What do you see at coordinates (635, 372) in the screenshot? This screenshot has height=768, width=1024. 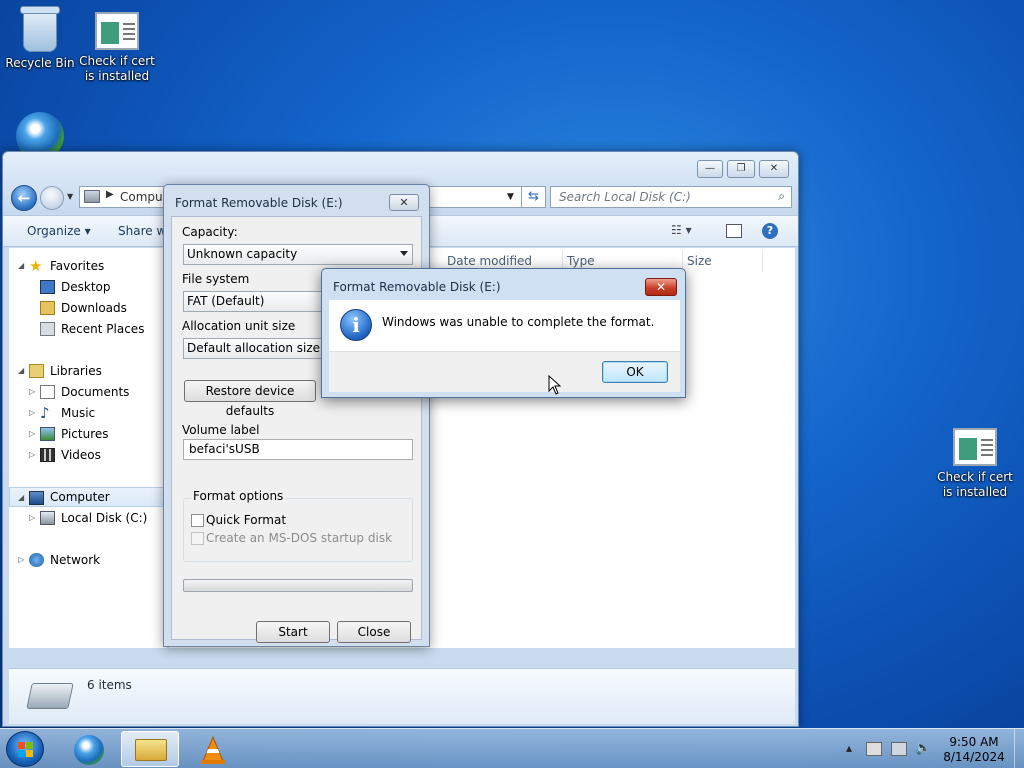 I see `ok-button: OK` at bounding box center [635, 372].